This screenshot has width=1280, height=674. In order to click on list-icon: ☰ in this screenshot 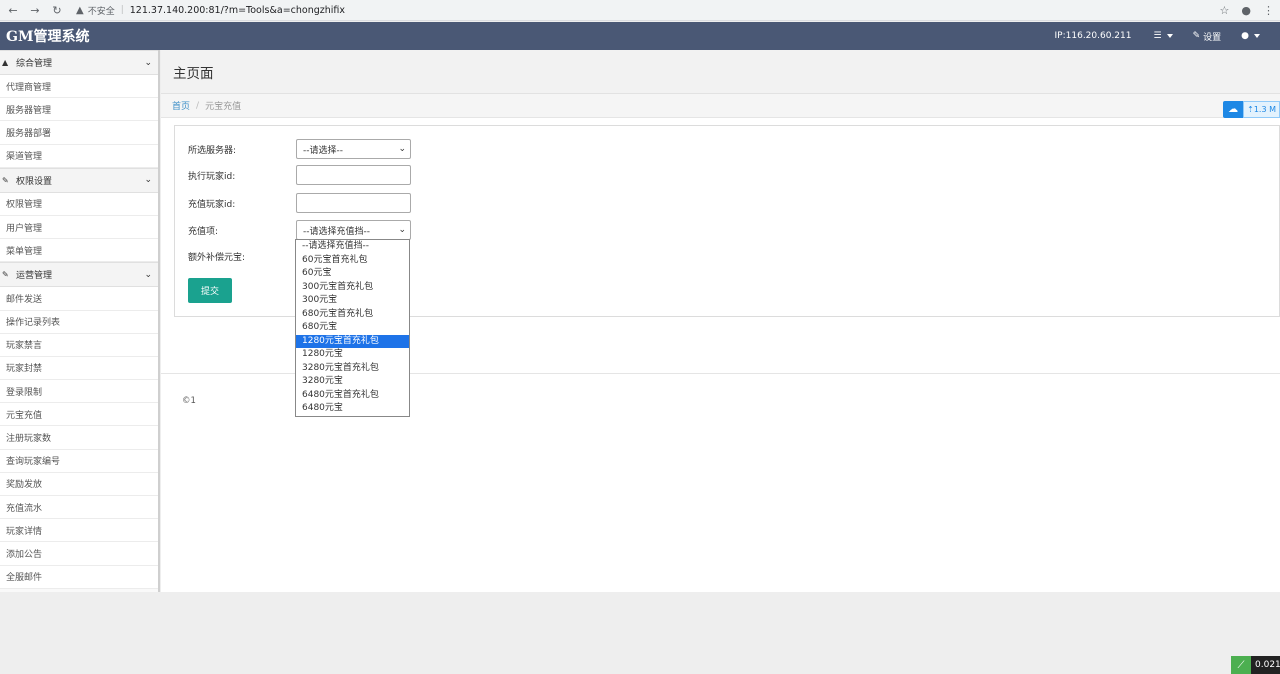, I will do `click(1157, 36)`.